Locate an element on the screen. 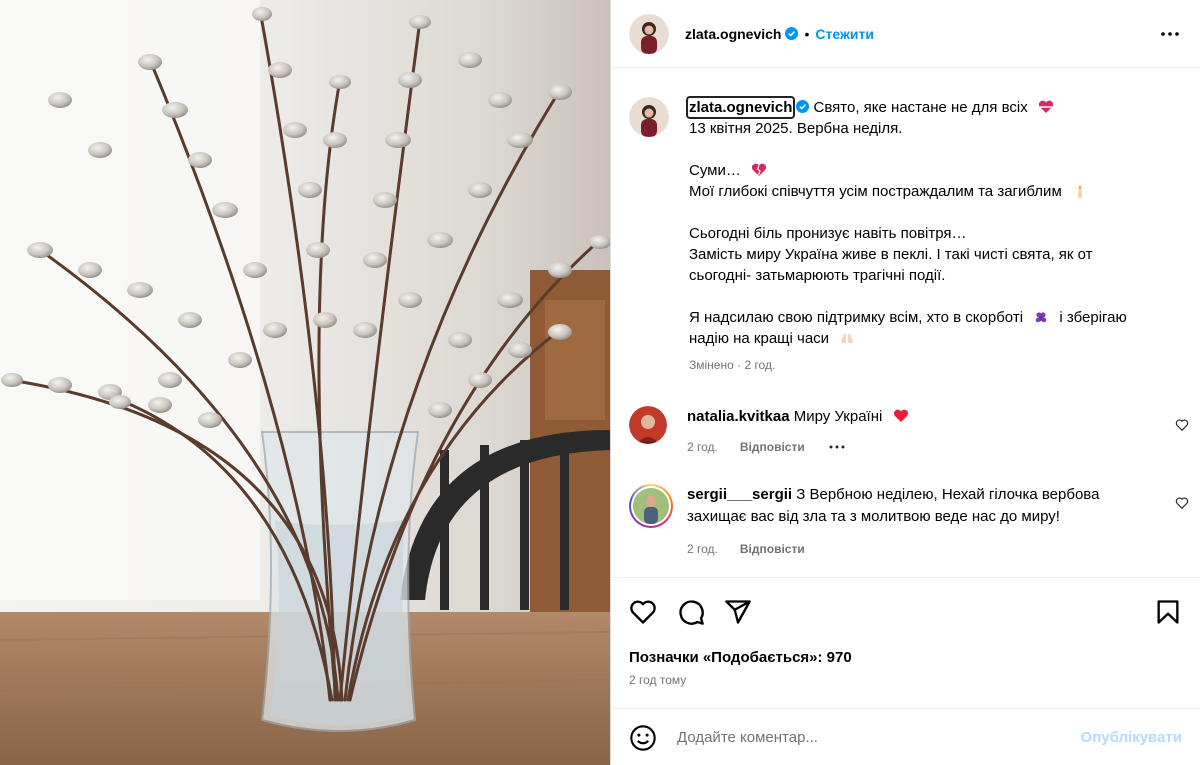 The width and height of the screenshot is (1200, 765). caption-line-9: і зберігаю is located at coordinates (1093, 317).